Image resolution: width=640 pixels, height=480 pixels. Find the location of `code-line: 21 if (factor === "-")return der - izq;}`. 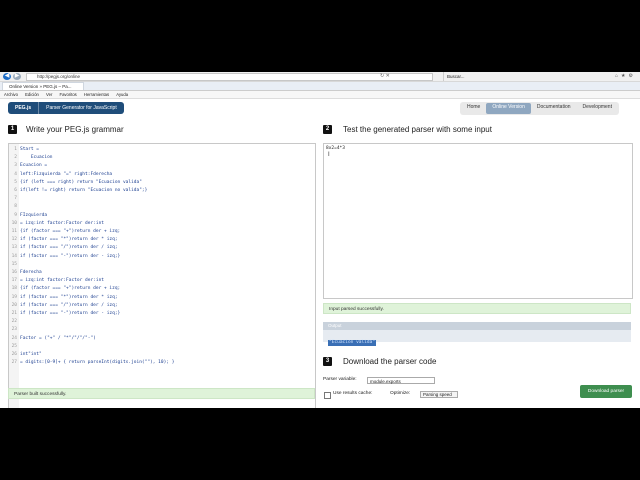

code-line: 21 if (factor === "-")return der - izq;} is located at coordinates (65, 314).